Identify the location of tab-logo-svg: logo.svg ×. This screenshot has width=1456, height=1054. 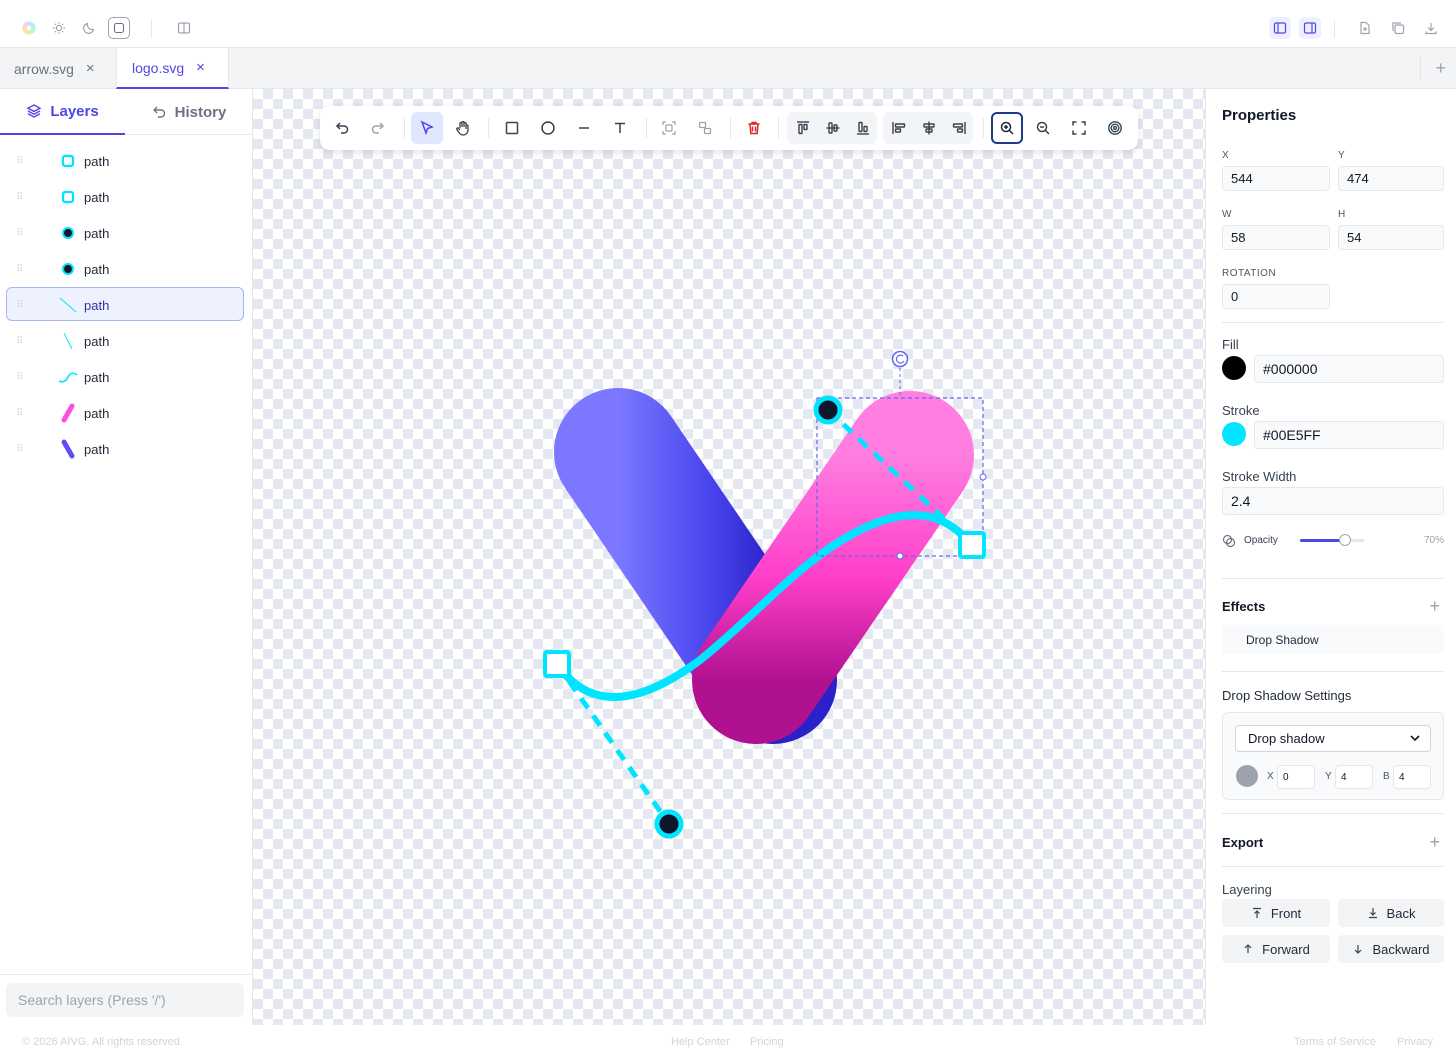
(172, 68).